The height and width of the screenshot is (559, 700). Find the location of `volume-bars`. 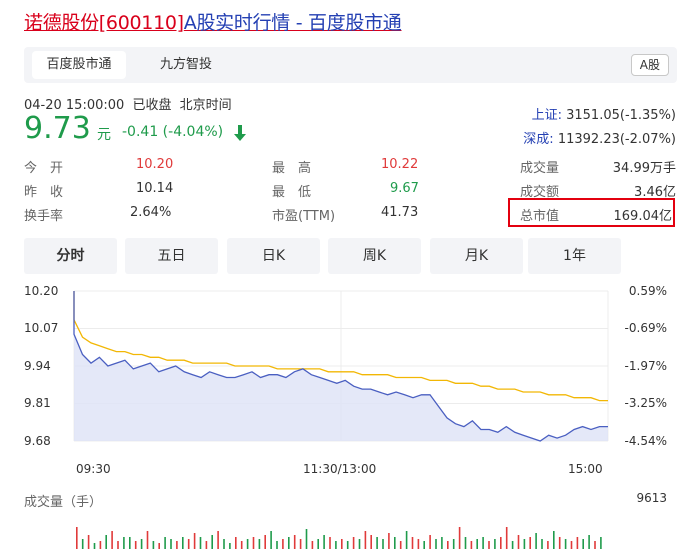

volume-bars is located at coordinates (339, 538).